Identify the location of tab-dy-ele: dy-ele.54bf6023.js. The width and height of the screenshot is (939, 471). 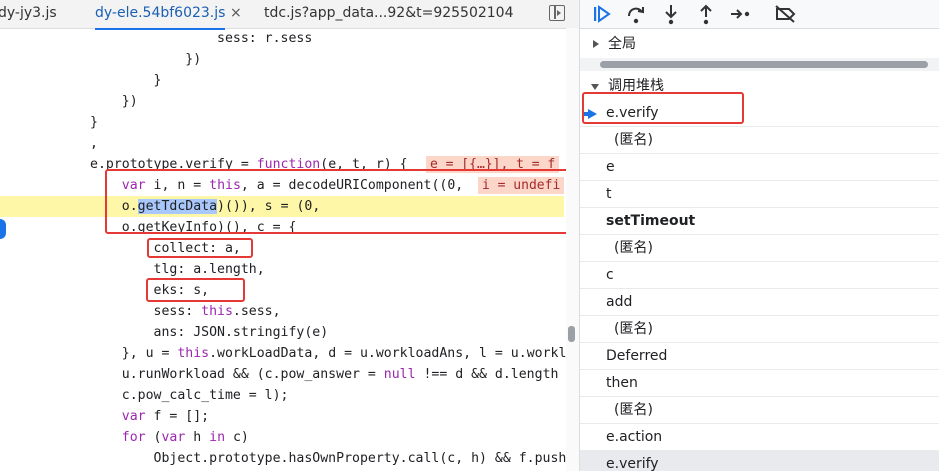
(160, 15).